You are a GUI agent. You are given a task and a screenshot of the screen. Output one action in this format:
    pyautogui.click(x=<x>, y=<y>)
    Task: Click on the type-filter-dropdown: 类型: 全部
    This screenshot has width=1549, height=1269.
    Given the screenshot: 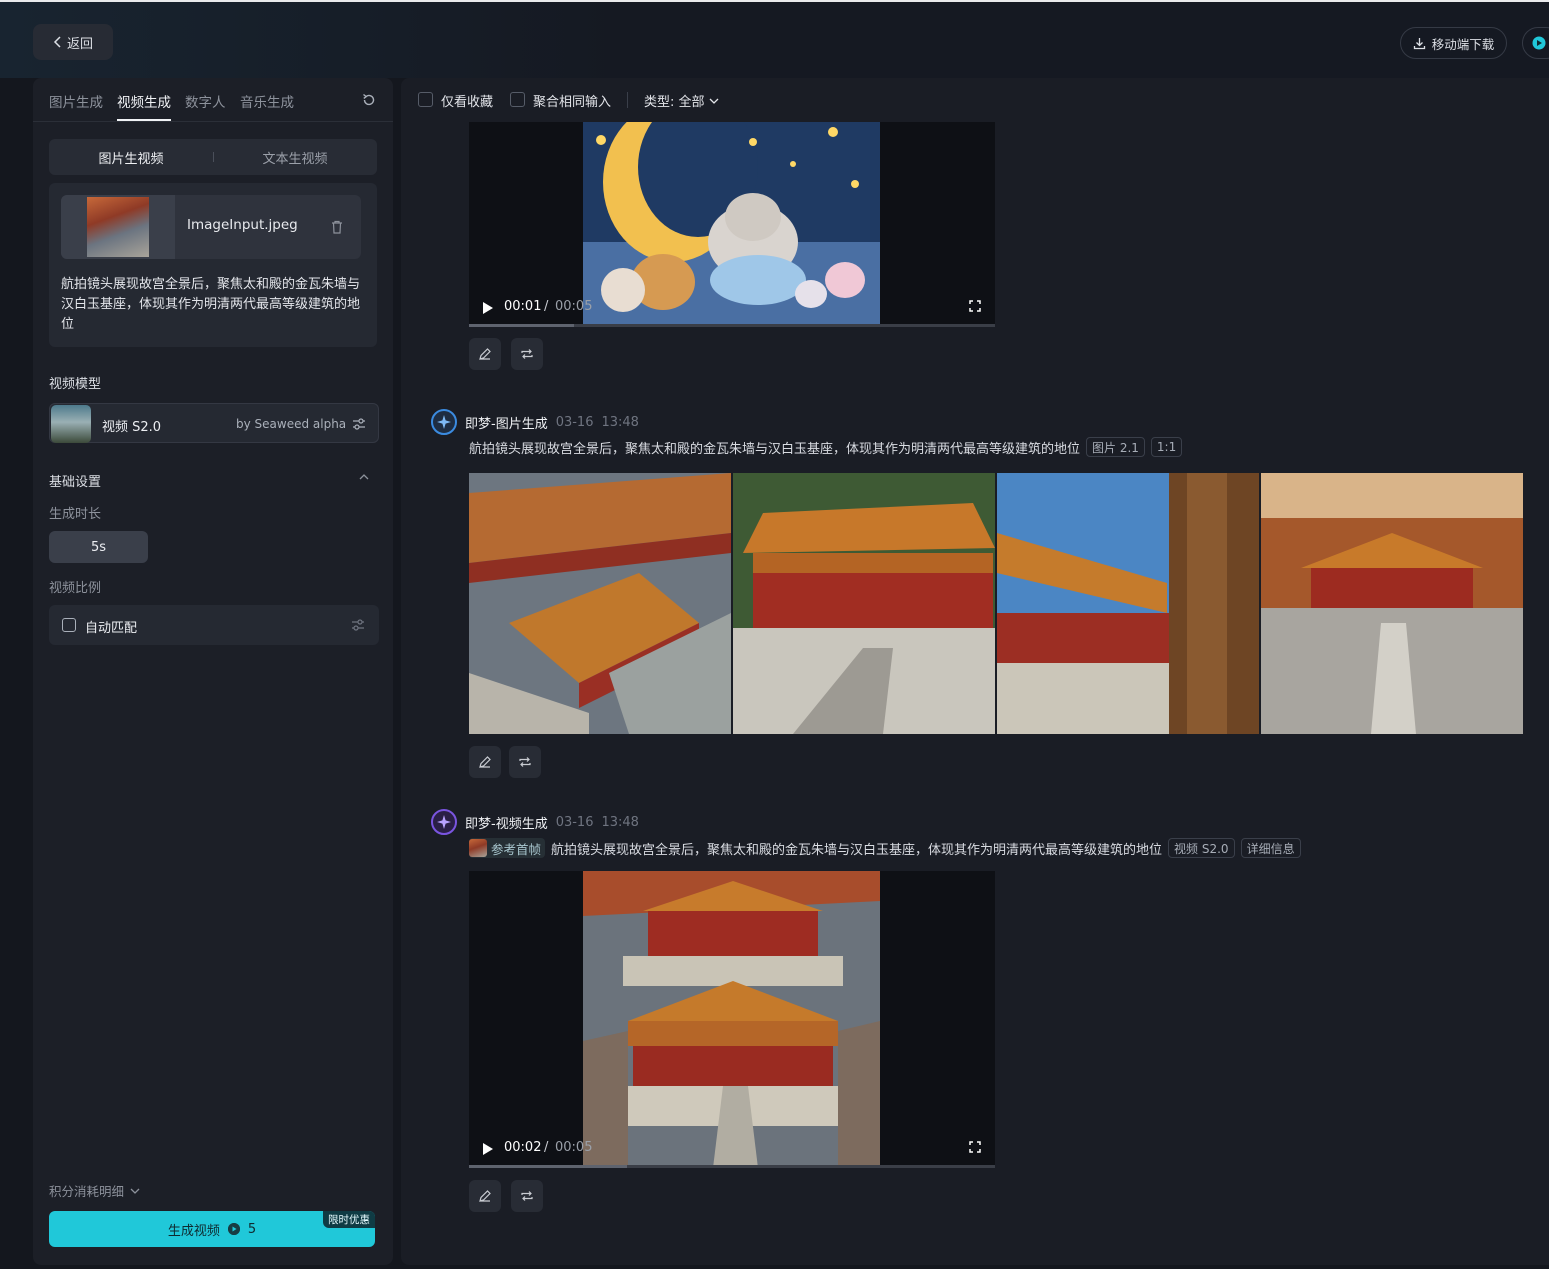 What is the action you would take?
    pyautogui.click(x=681, y=100)
    